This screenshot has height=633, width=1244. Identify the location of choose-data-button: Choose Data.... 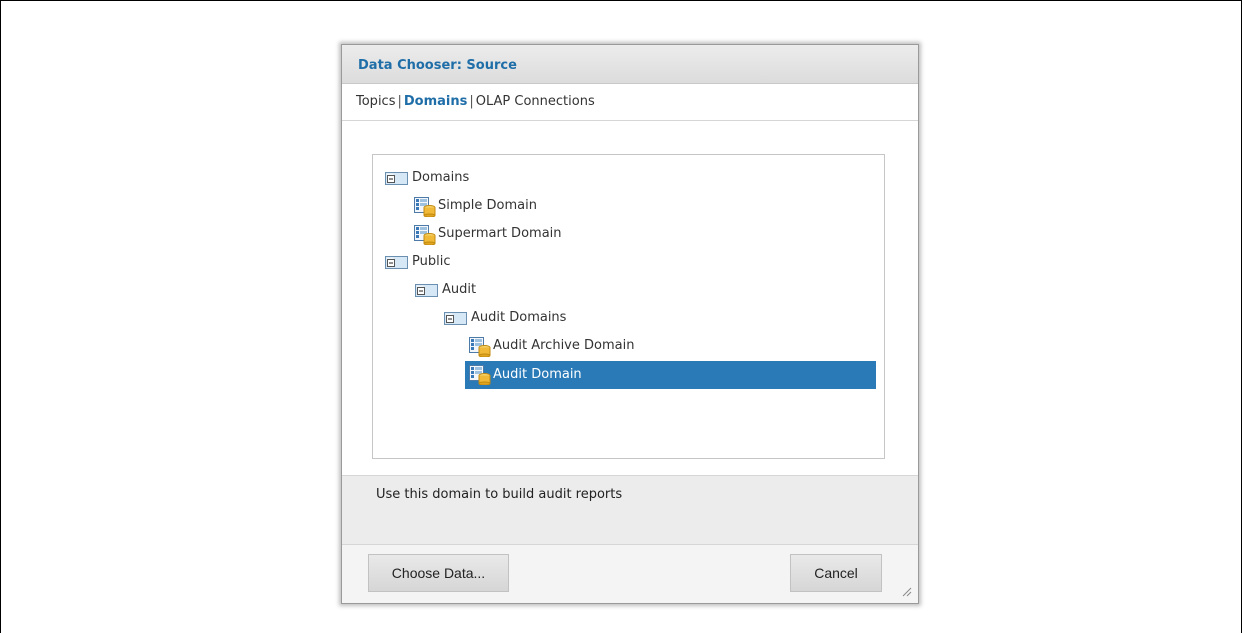
(438, 573).